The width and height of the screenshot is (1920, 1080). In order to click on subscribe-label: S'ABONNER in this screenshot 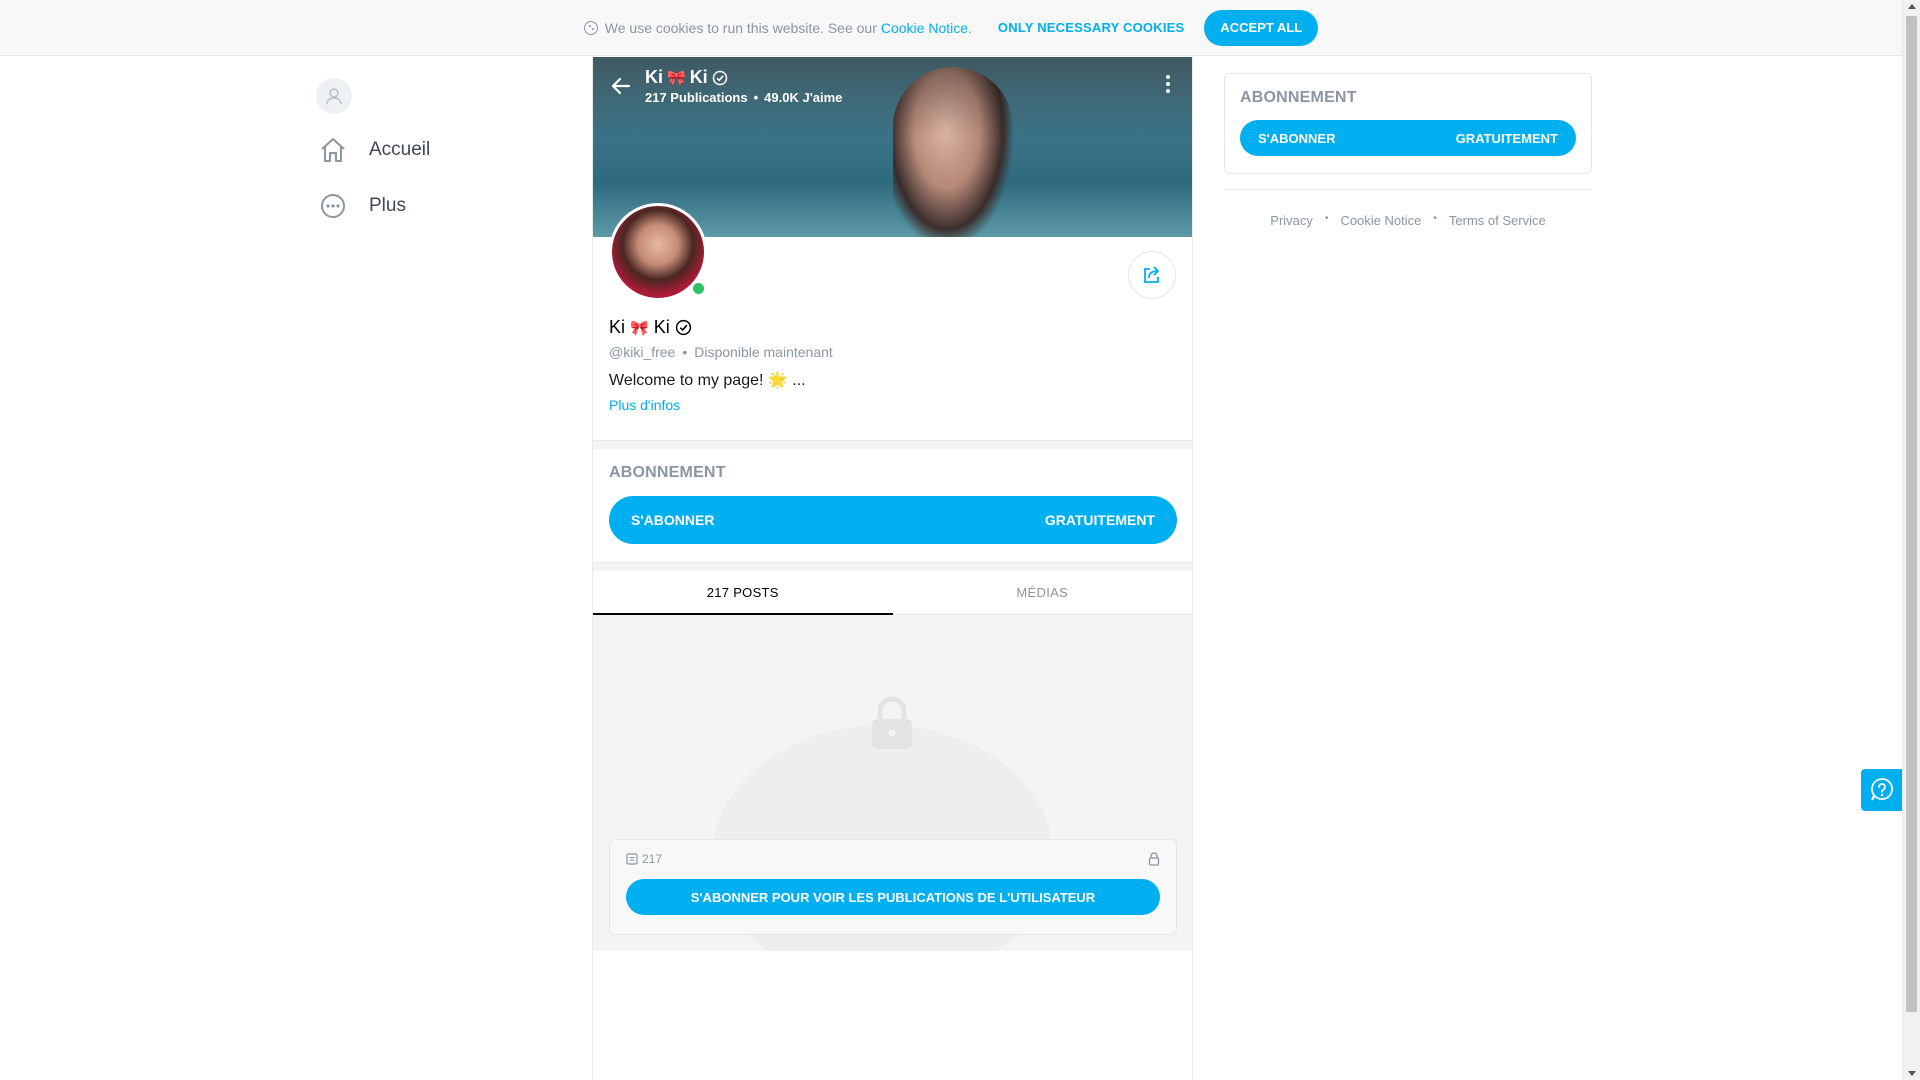, I will do `click(673, 520)`.